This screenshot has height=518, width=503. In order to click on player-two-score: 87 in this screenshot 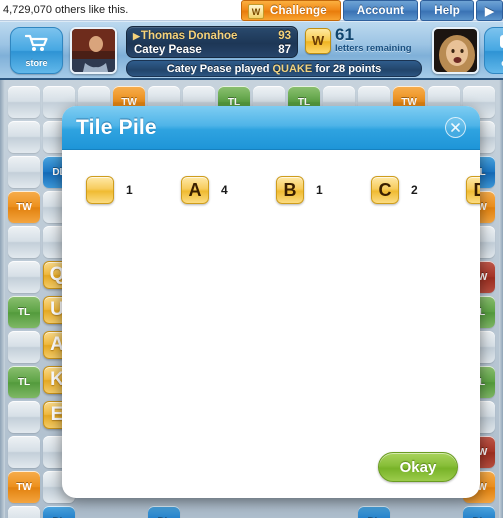, I will do `click(284, 50)`.